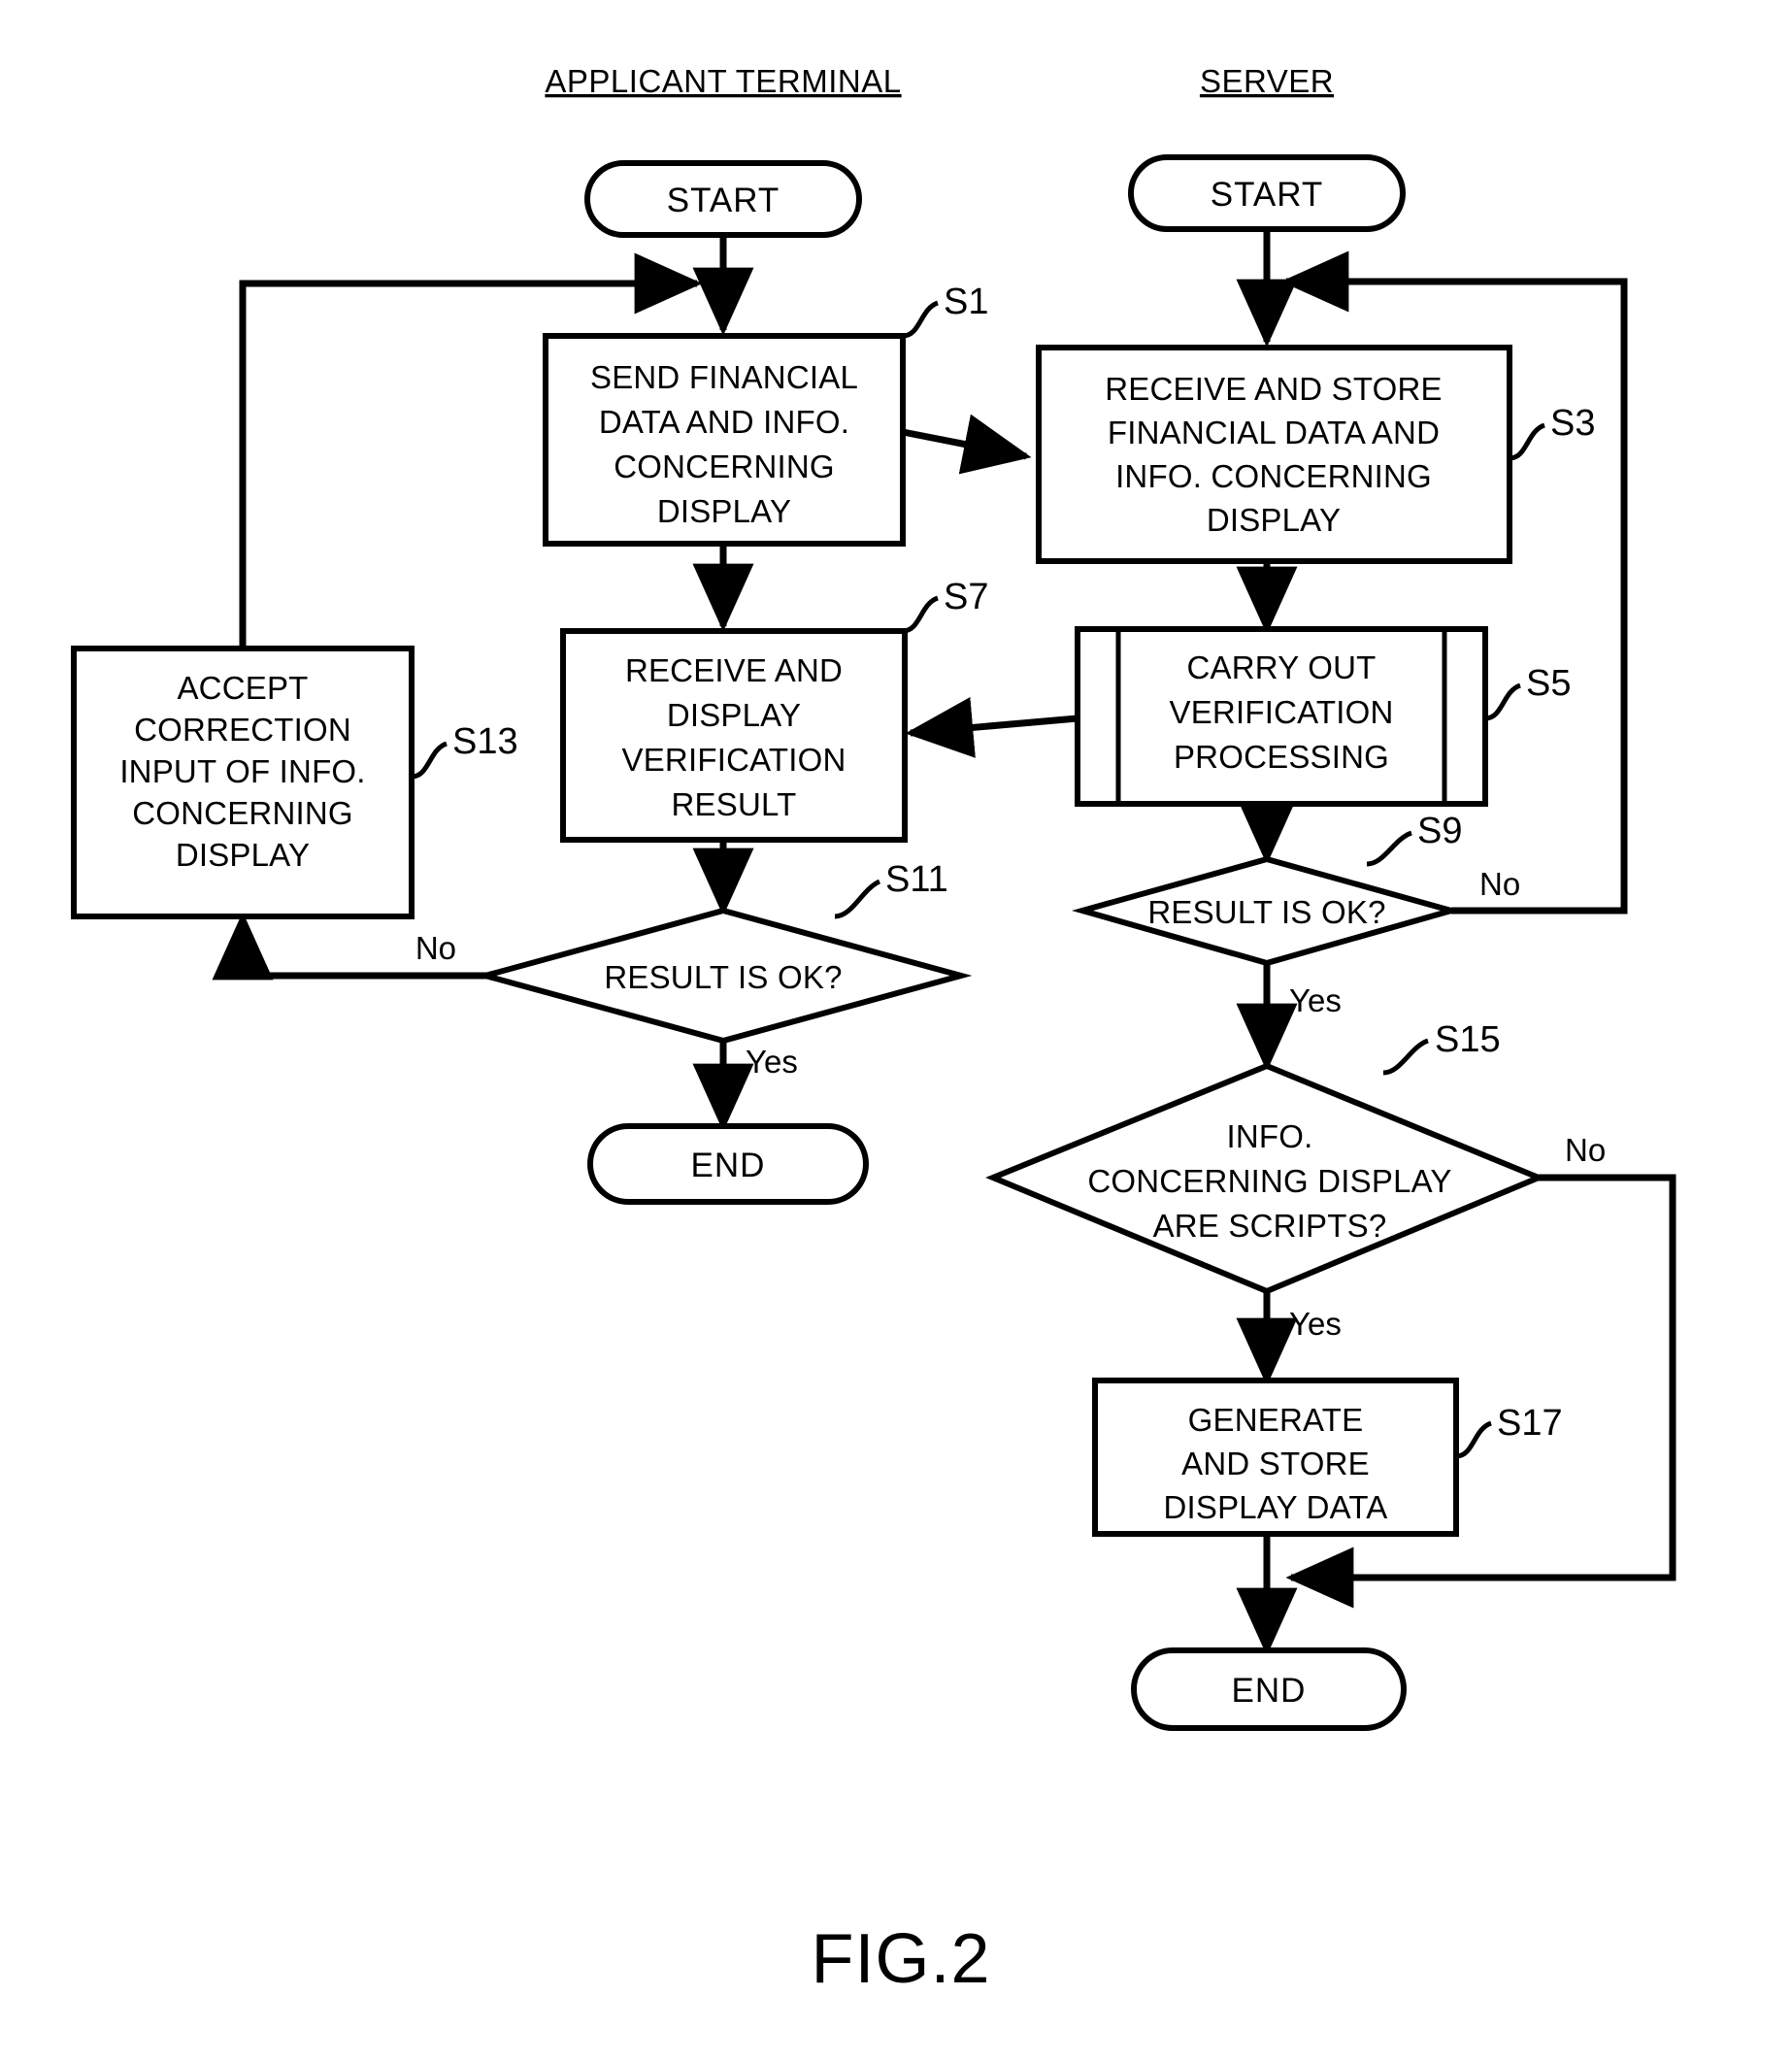 The height and width of the screenshot is (2062, 1792). I want to click on node-line-1: GENERATE, so click(1276, 1420).